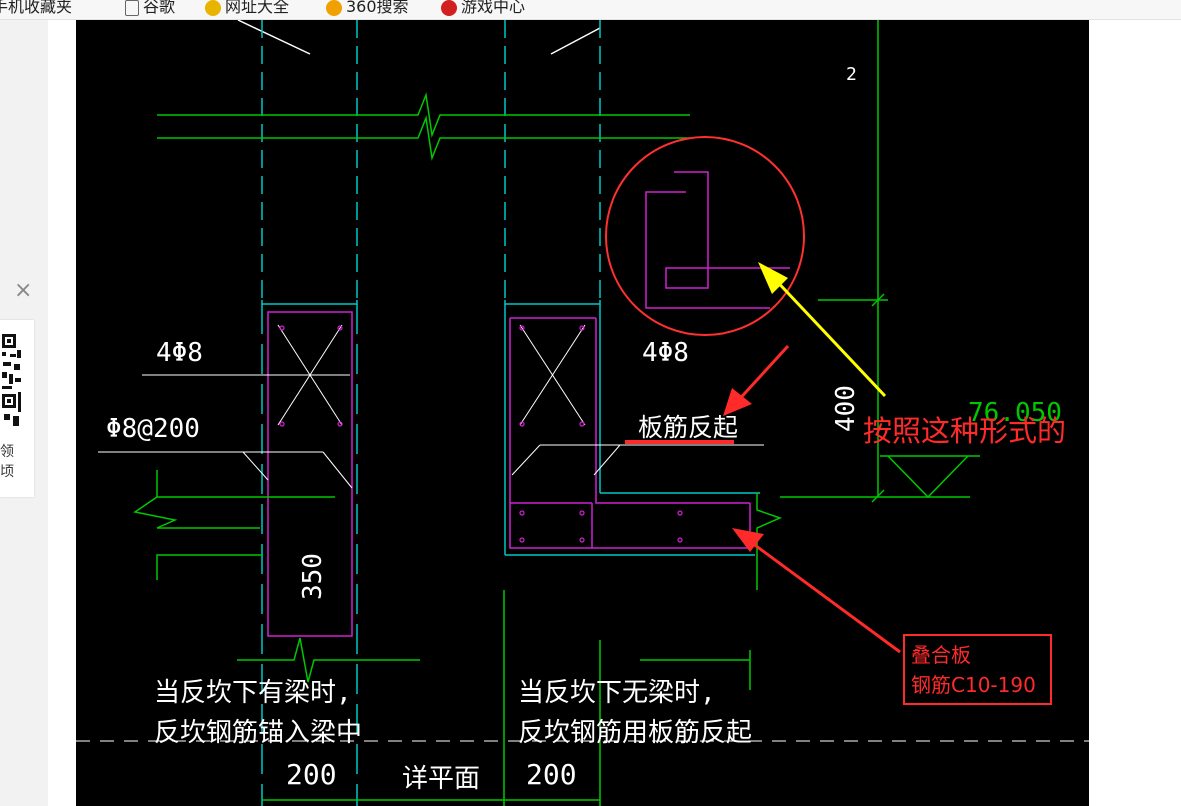  I want to click on game-center-icon, so click(449, 8).